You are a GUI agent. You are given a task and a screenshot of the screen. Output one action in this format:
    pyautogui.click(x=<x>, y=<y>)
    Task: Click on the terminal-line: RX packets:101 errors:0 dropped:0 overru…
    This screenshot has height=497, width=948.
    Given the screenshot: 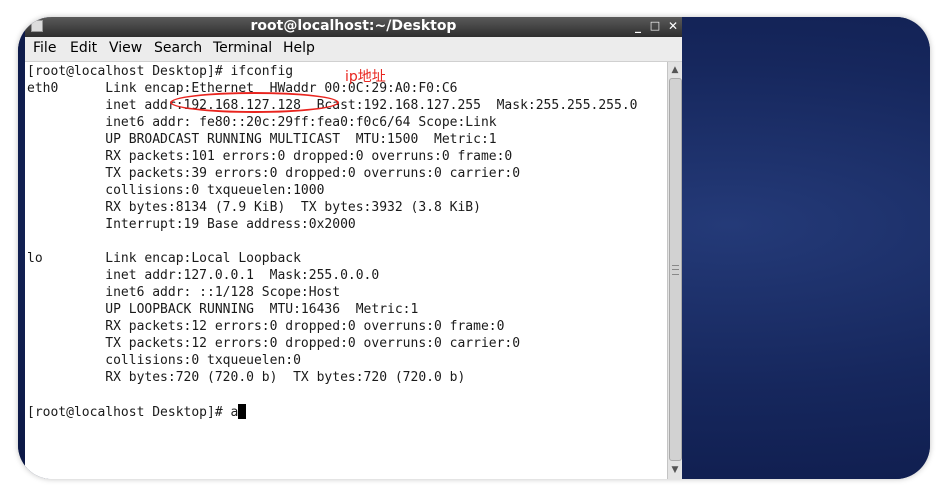 What is the action you would take?
    pyautogui.click(x=270, y=156)
    